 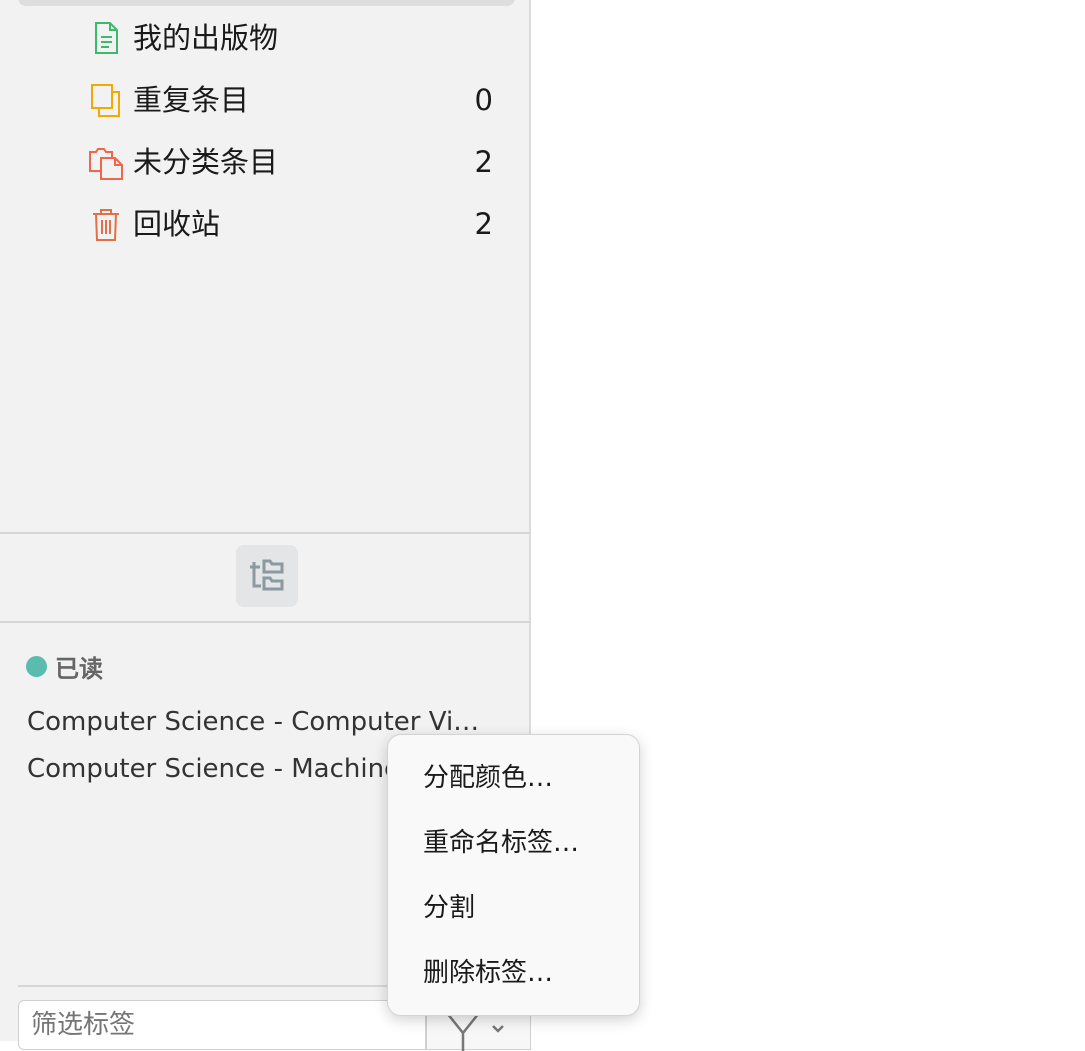 What do you see at coordinates (191, 100) in the screenshot?
I see `collection-label: 重复条目` at bounding box center [191, 100].